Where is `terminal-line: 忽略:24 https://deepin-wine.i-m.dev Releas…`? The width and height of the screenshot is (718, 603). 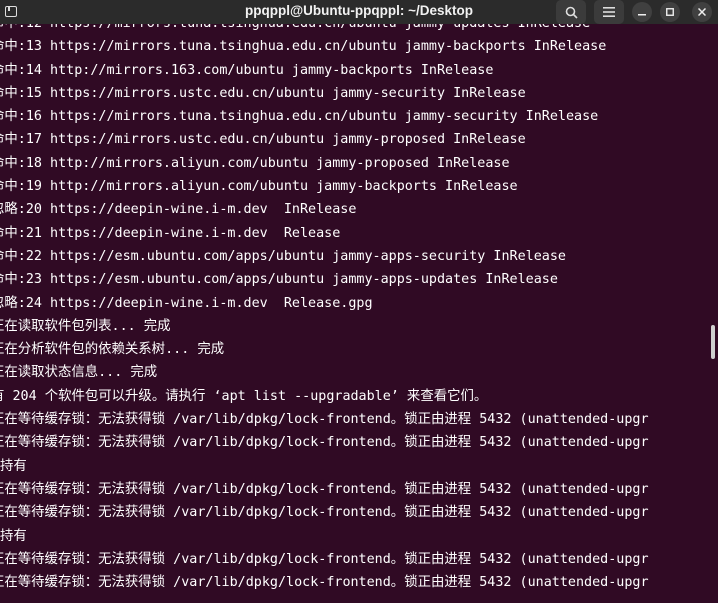 terminal-line: 忽略:24 https://deepin-wine.i-m.dev Releas… is located at coordinates (186, 303).